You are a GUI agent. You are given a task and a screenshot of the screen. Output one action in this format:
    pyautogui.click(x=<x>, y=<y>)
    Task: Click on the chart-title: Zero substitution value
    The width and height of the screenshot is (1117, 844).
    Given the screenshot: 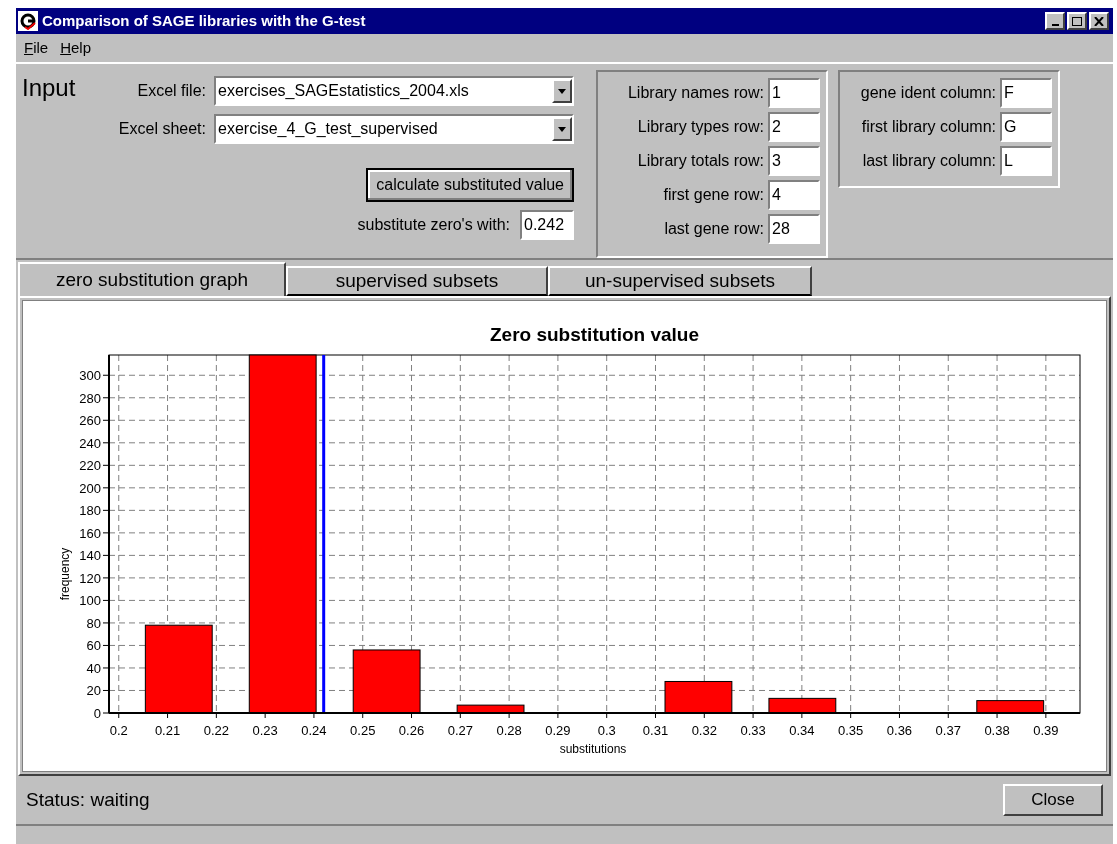 What is the action you would take?
    pyautogui.click(x=594, y=334)
    